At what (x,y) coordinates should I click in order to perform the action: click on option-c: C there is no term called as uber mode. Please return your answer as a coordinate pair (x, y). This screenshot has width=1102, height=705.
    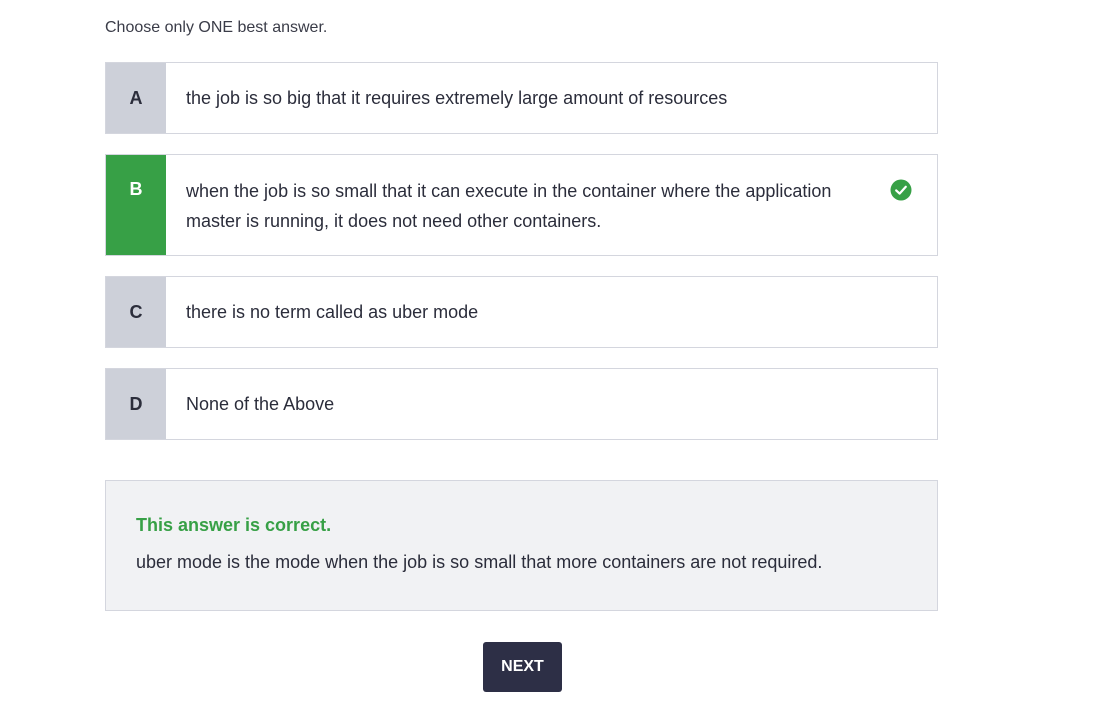
    Looking at the image, I should click on (521, 312).